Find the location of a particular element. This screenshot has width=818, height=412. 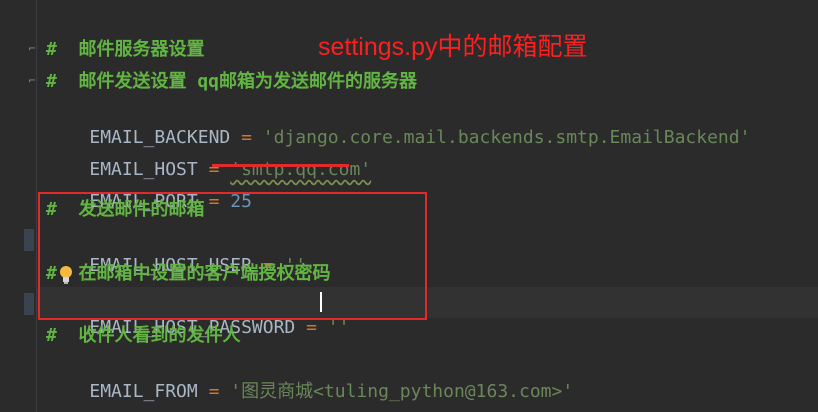

setting-value: '图灵商城<tuling_python@163.com>' is located at coordinates (402, 391).